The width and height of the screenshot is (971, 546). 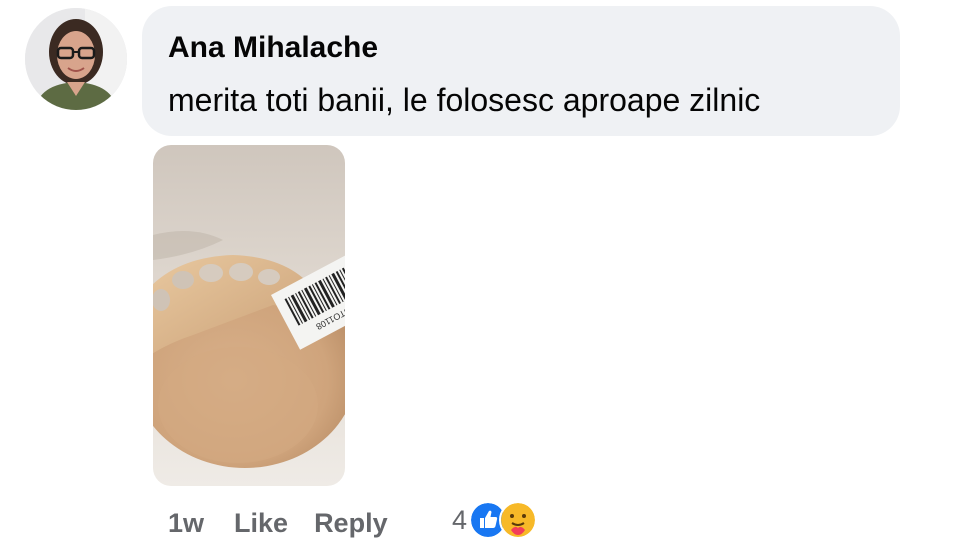 What do you see at coordinates (460, 519) in the screenshot?
I see `reaction-count: 4` at bounding box center [460, 519].